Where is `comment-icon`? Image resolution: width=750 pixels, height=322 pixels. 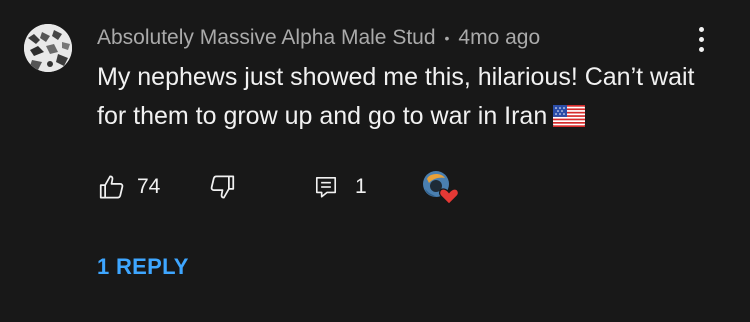 comment-icon is located at coordinates (326, 187).